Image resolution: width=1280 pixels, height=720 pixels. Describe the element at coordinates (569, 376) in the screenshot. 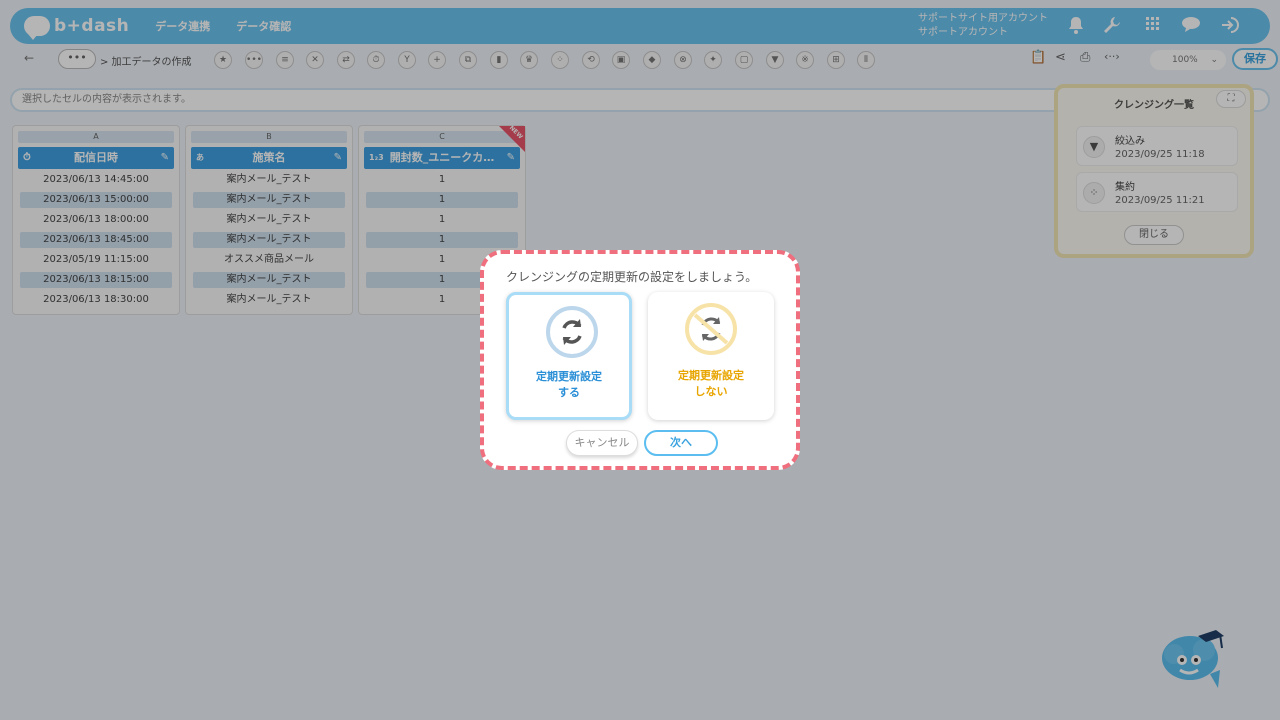

I see `option-on-line1: 定期更新設定` at that location.